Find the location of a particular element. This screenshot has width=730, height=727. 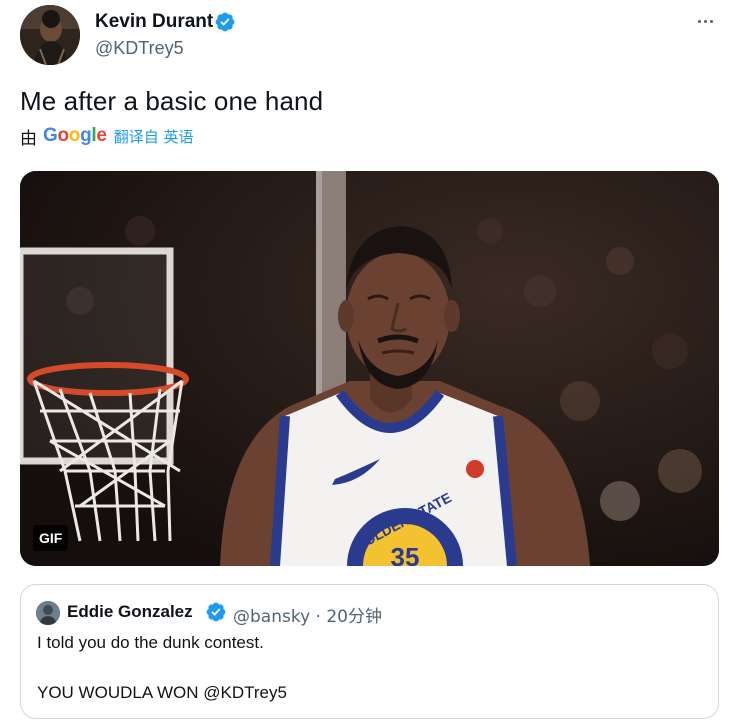

author-avatar is located at coordinates (50, 35).